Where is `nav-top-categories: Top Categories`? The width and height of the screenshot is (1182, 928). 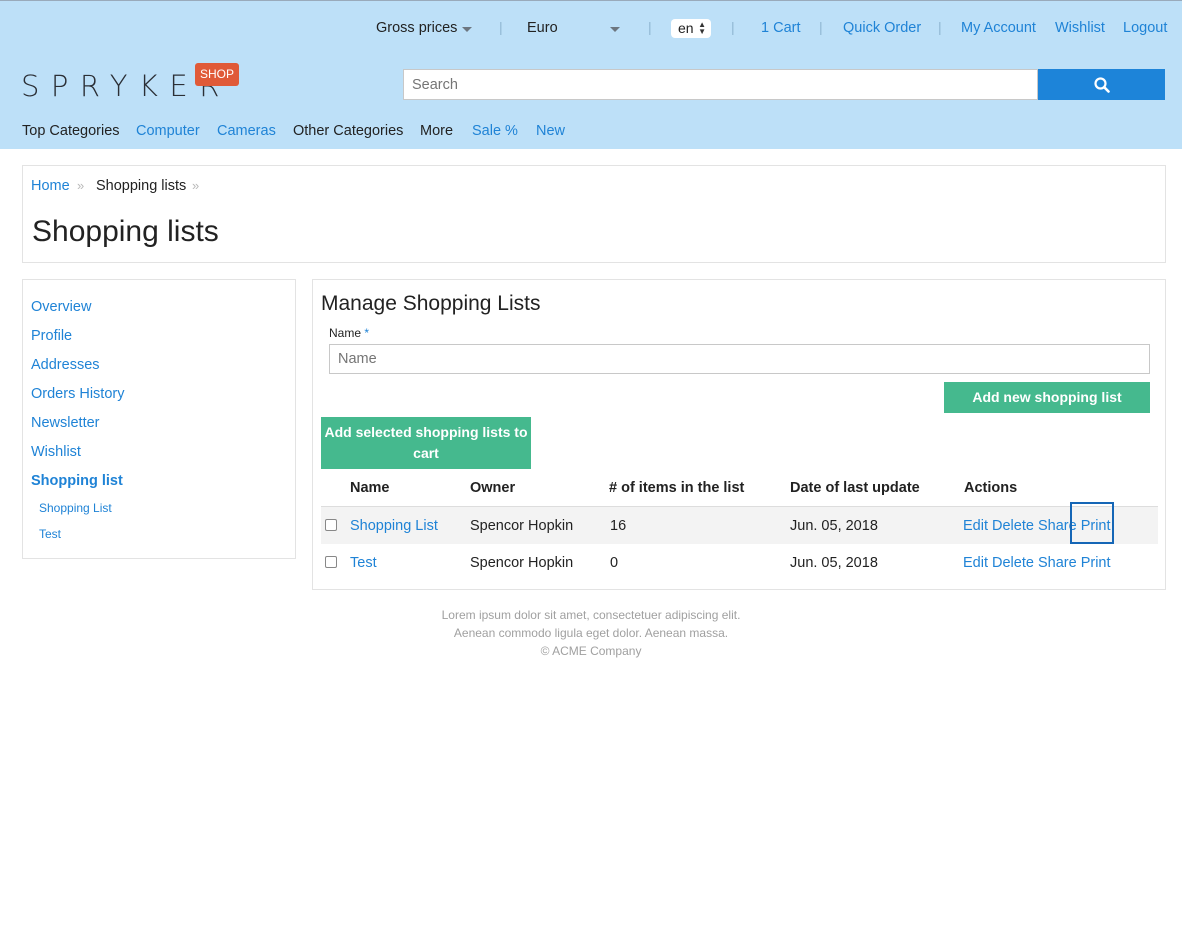 nav-top-categories: Top Categories is located at coordinates (71, 131).